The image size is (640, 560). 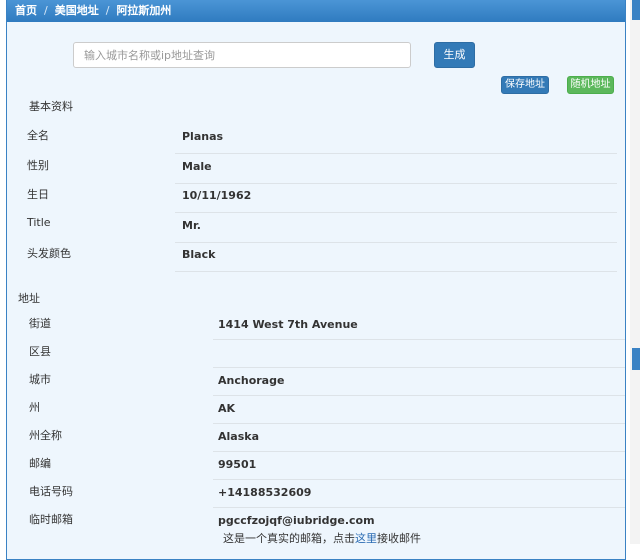 What do you see at coordinates (77, 10) in the screenshot?
I see `breadcrumb-country: 美国地址` at bounding box center [77, 10].